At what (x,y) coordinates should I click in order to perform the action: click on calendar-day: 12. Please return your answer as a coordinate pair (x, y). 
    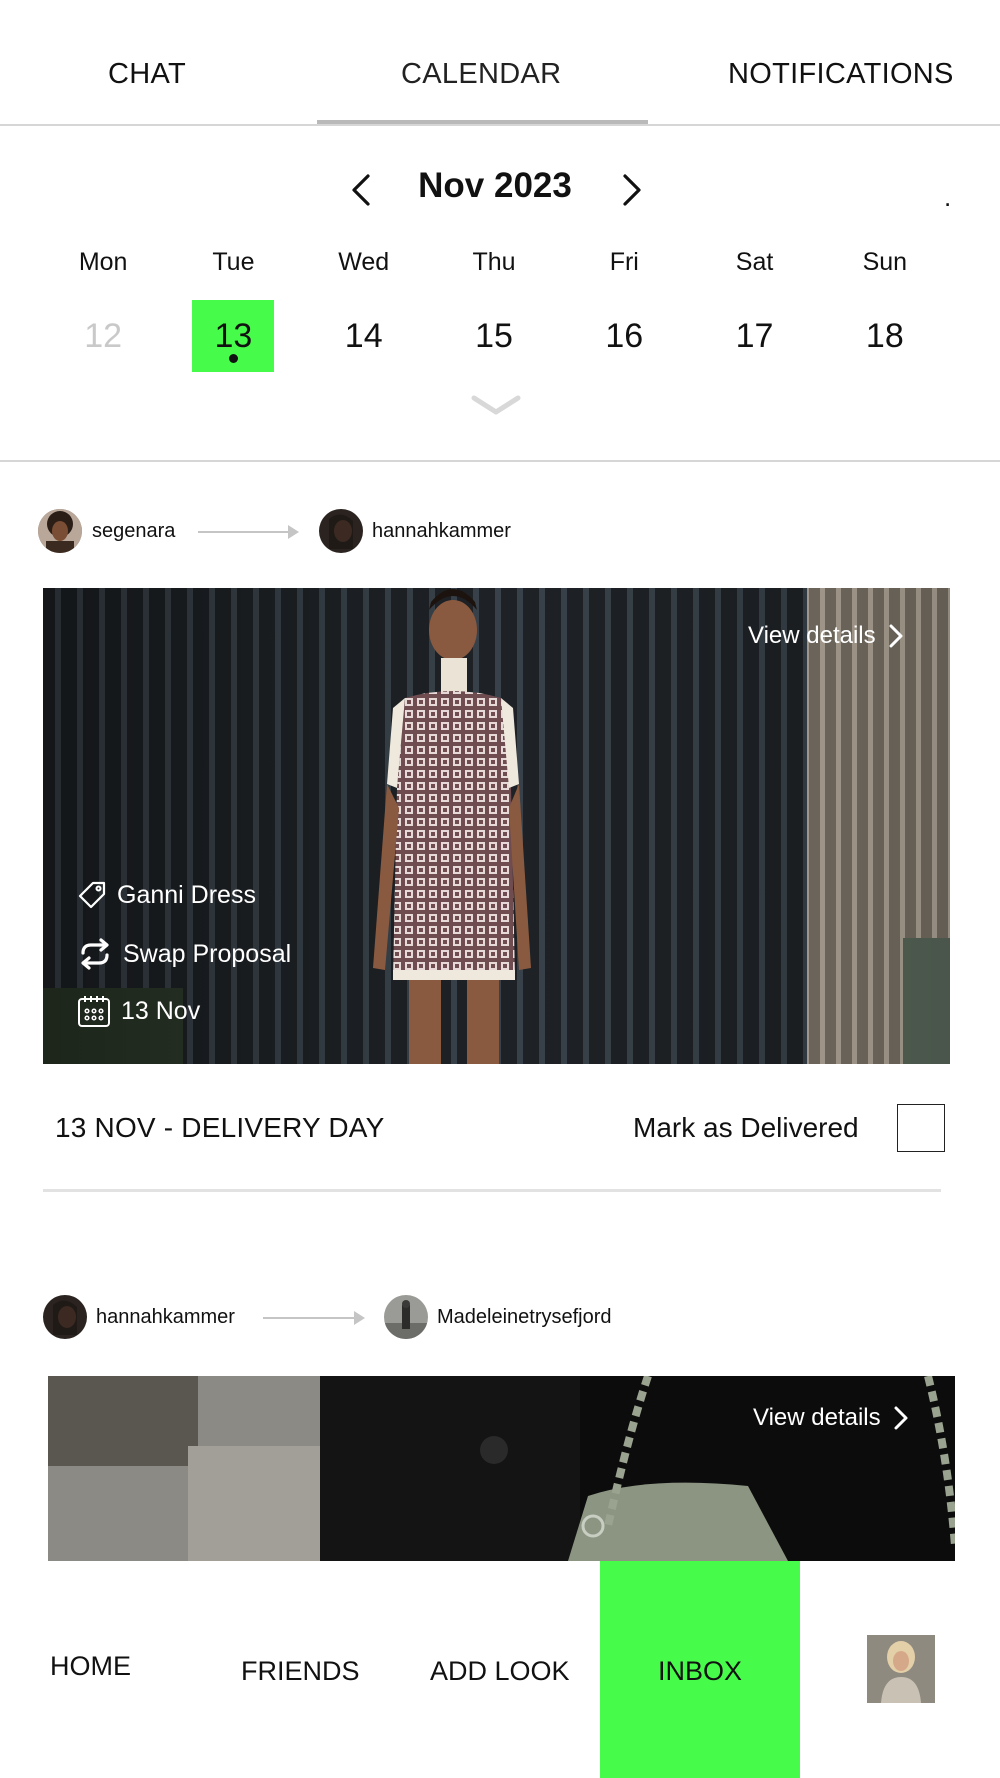
    Looking at the image, I should click on (103, 336).